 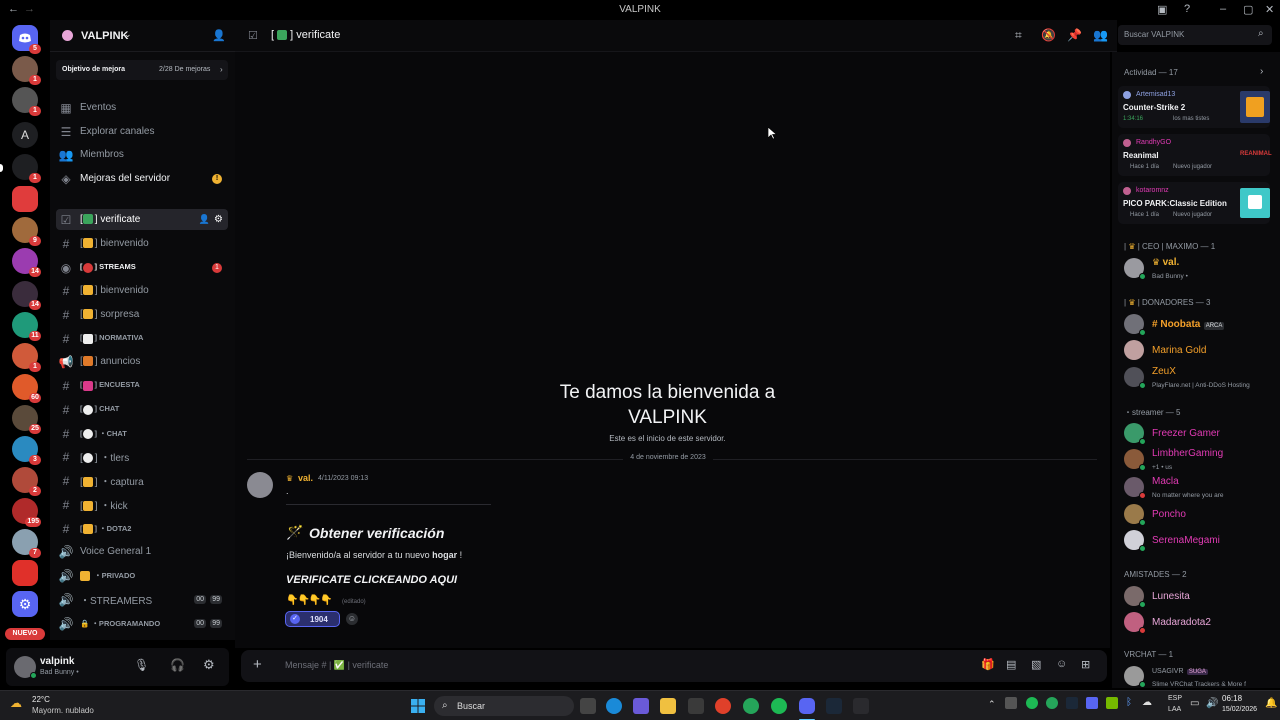 What do you see at coordinates (1199, 350) in the screenshot?
I see `member-item: Marina Gold` at bounding box center [1199, 350].